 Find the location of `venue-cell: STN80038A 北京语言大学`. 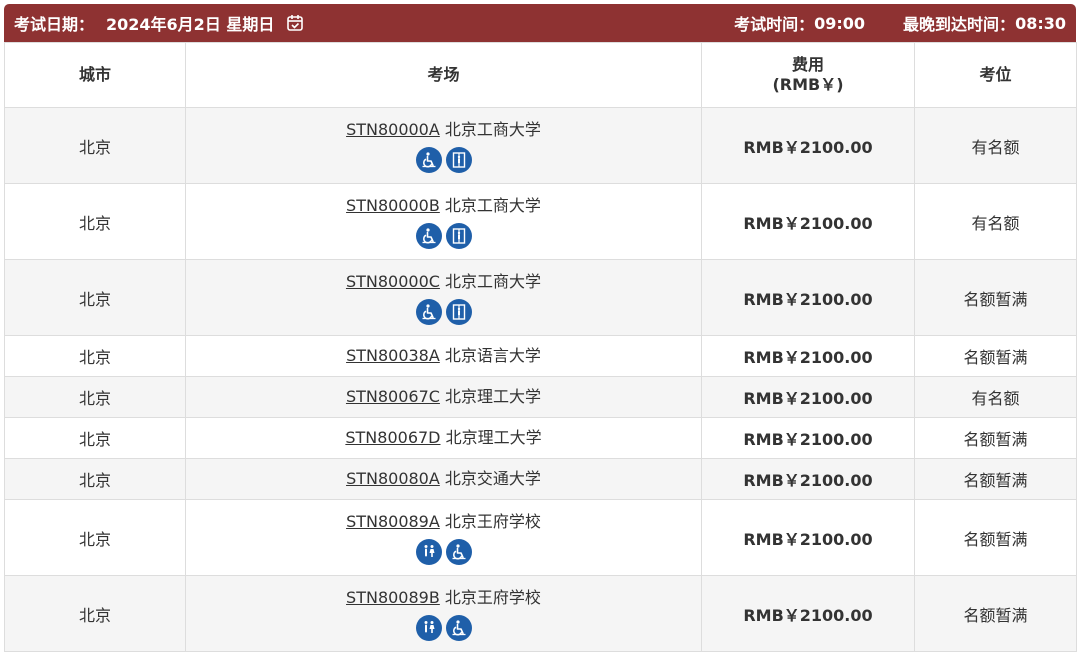

venue-cell: STN80038A 北京语言大学 is located at coordinates (443, 356).